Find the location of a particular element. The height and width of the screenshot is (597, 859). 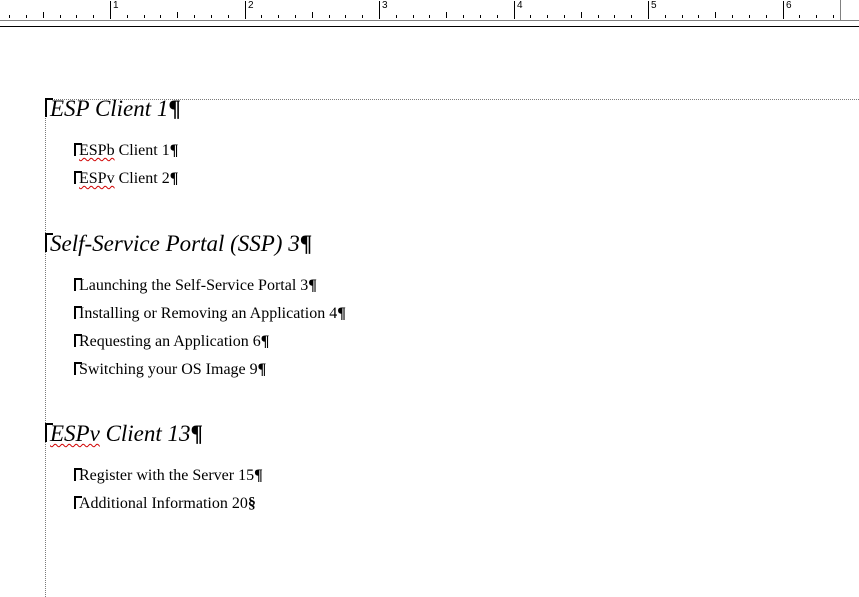

toc-entry: Launching the Self-Service Portal 3¶ is located at coordinates (195, 285).